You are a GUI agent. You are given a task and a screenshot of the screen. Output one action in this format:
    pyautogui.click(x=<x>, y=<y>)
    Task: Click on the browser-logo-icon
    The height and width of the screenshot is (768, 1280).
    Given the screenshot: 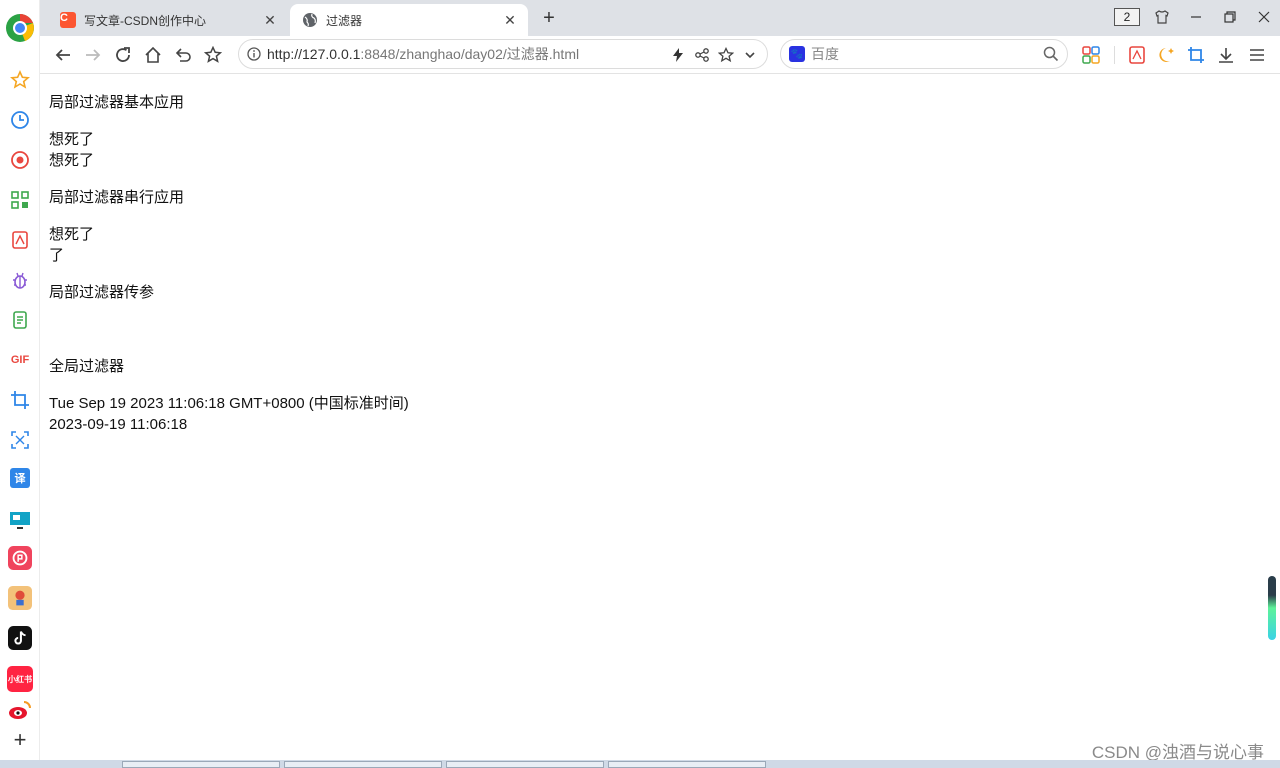 What is the action you would take?
    pyautogui.click(x=20, y=28)
    